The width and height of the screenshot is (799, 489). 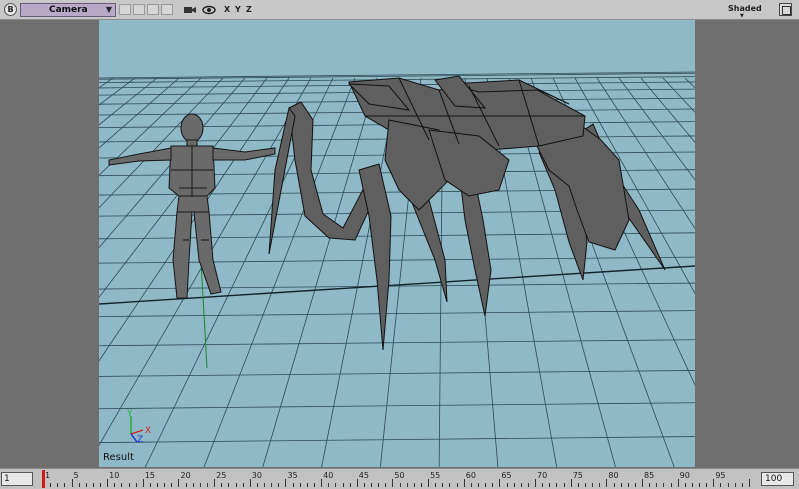 I want to click on gizmo-z-label: Z, so click(x=140, y=440).